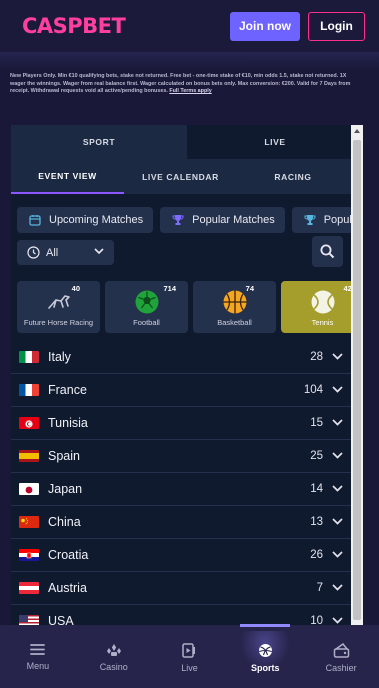 The height and width of the screenshot is (688, 379). What do you see at coordinates (190, 91) in the screenshot?
I see `full-terms-link: Full Terms apply` at bounding box center [190, 91].